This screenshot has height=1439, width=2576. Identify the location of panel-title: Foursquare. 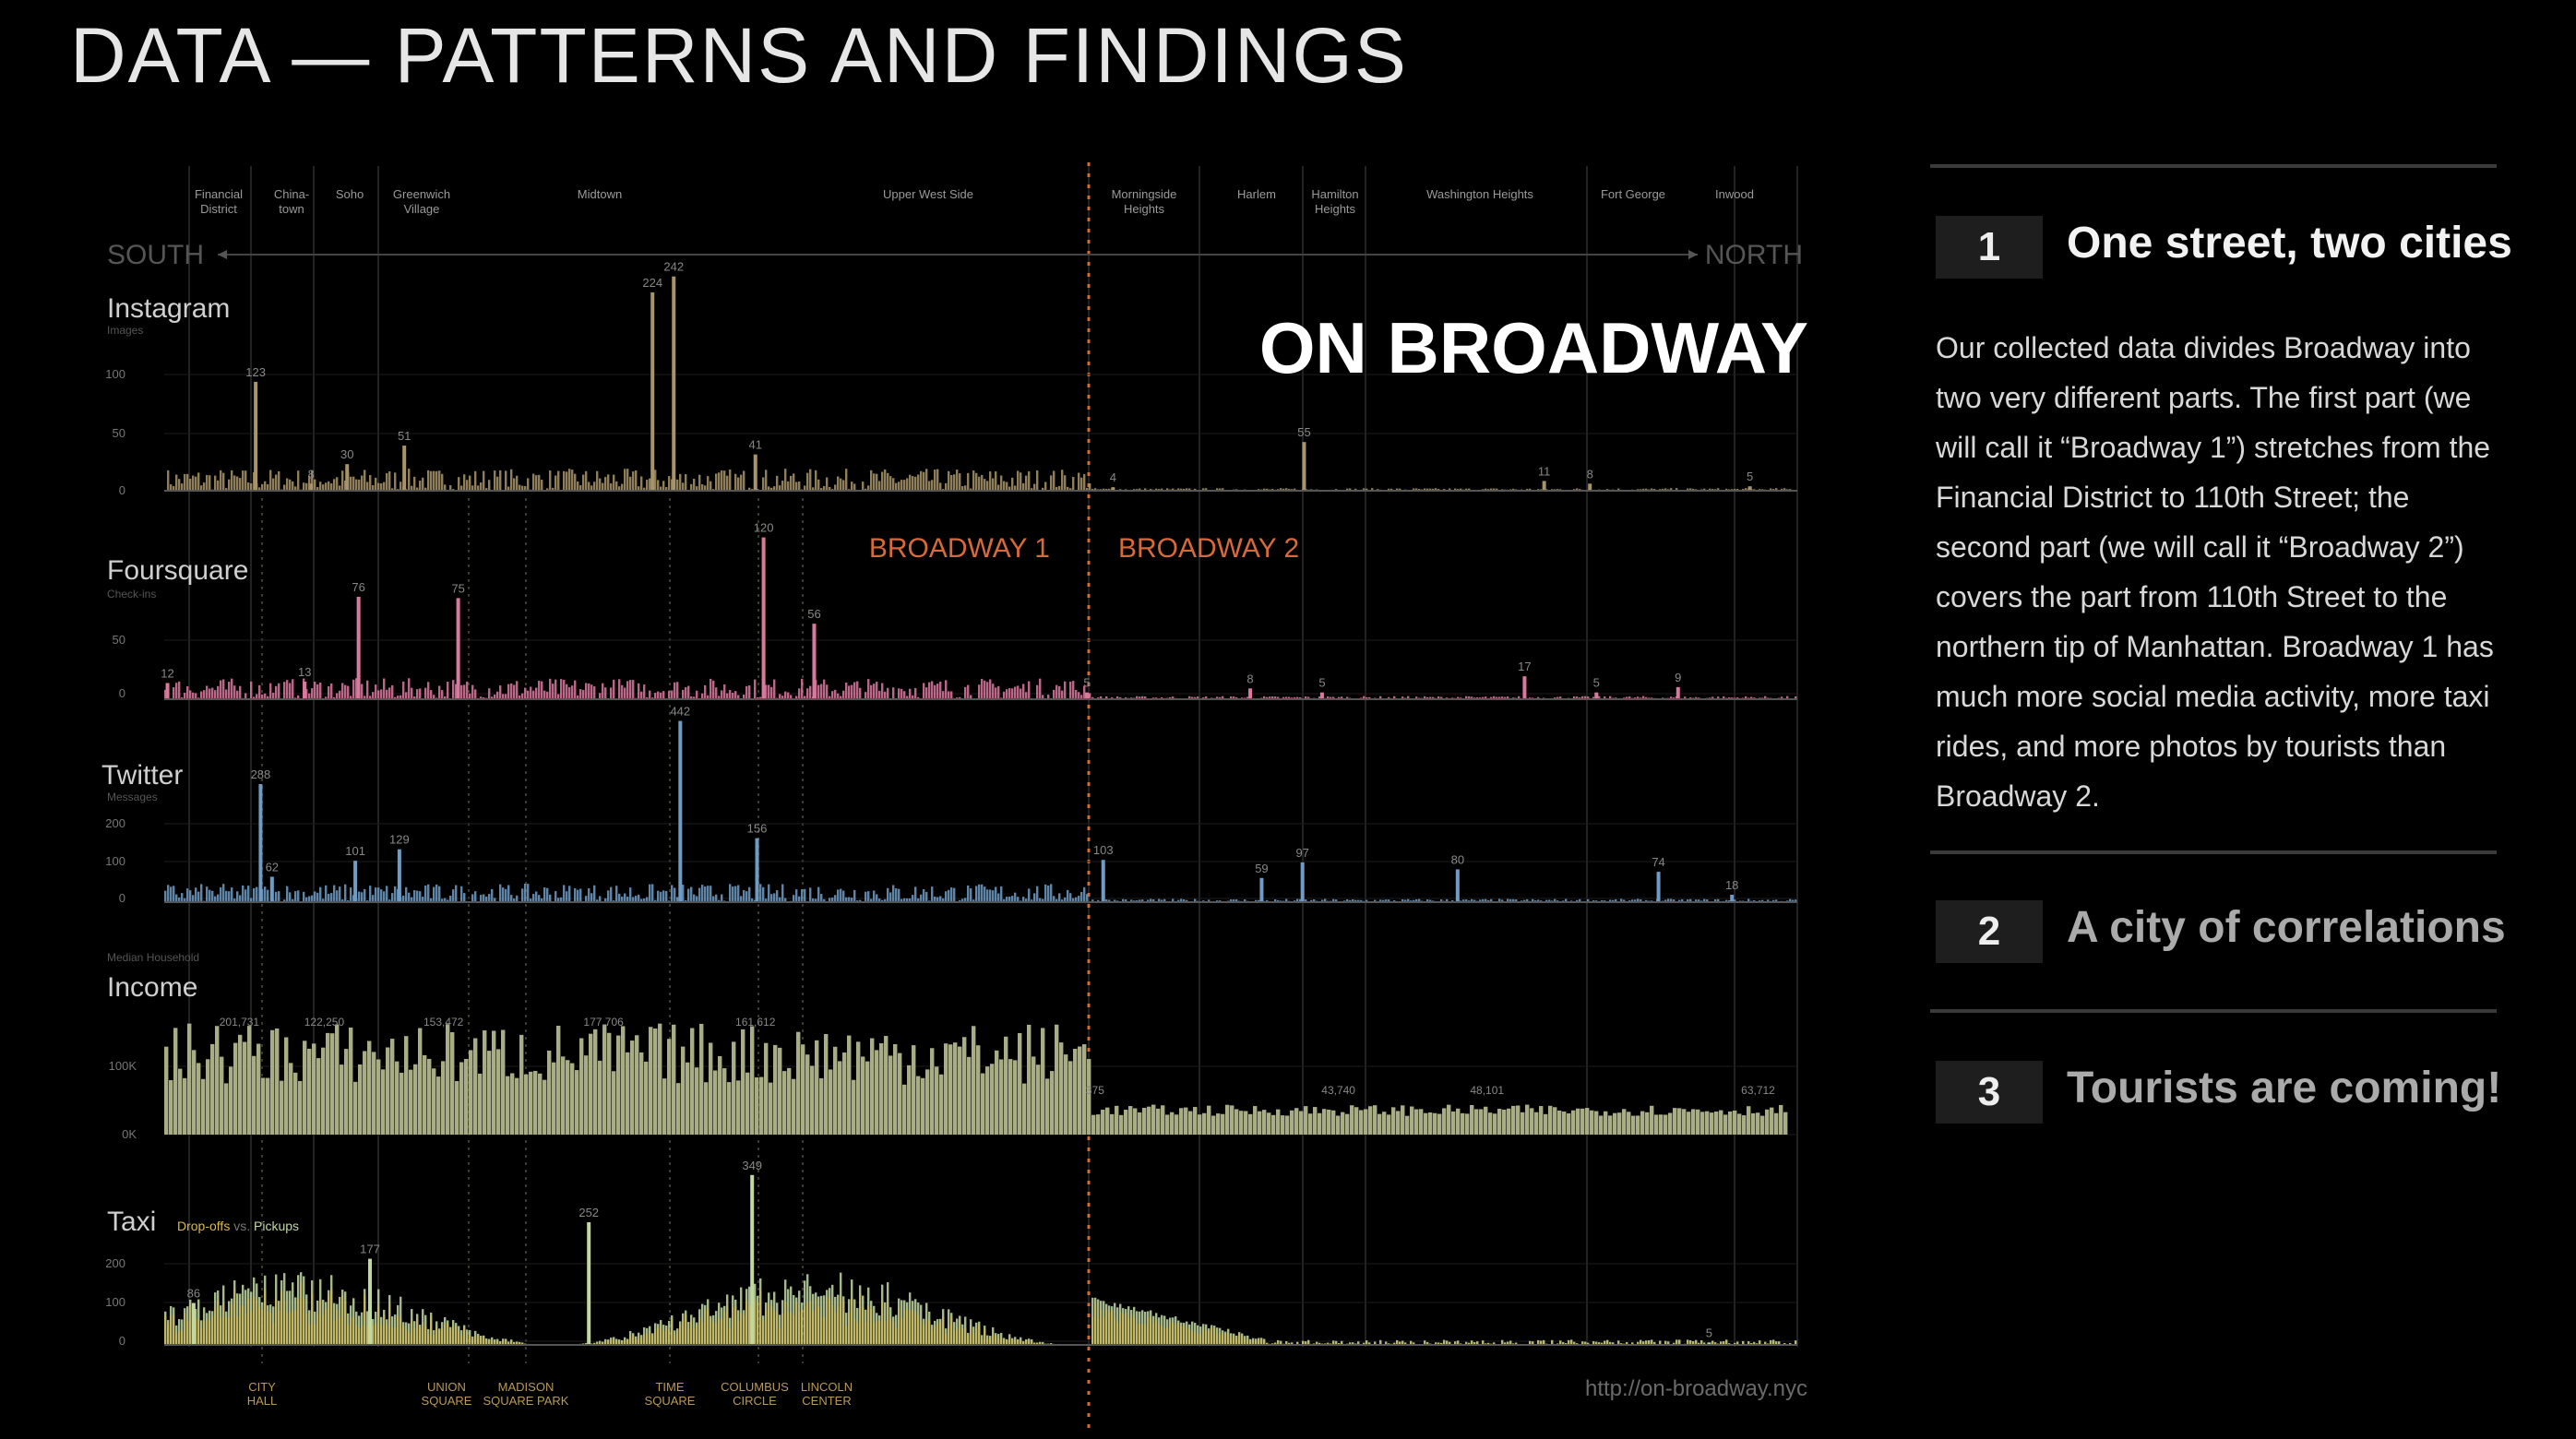
(177, 570).